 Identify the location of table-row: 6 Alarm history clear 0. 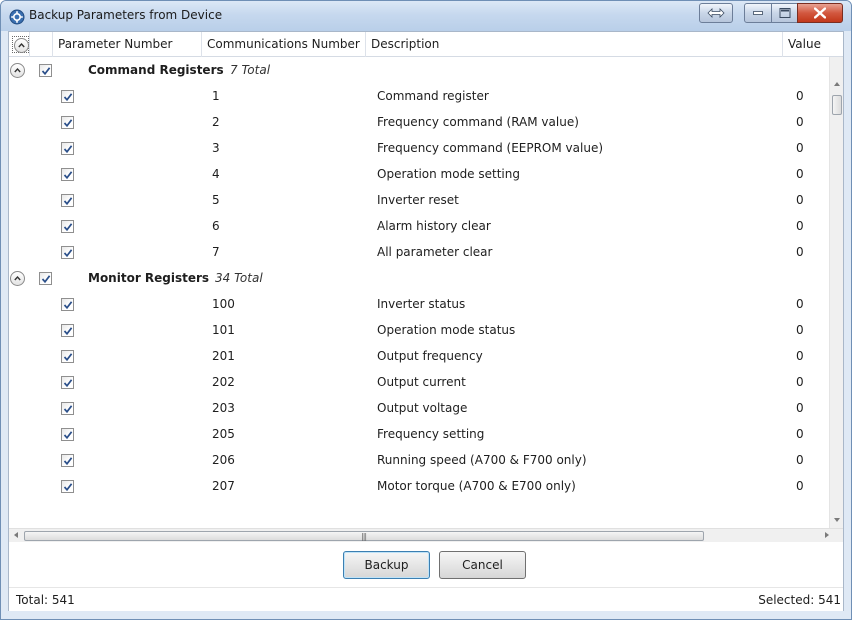
(419, 226).